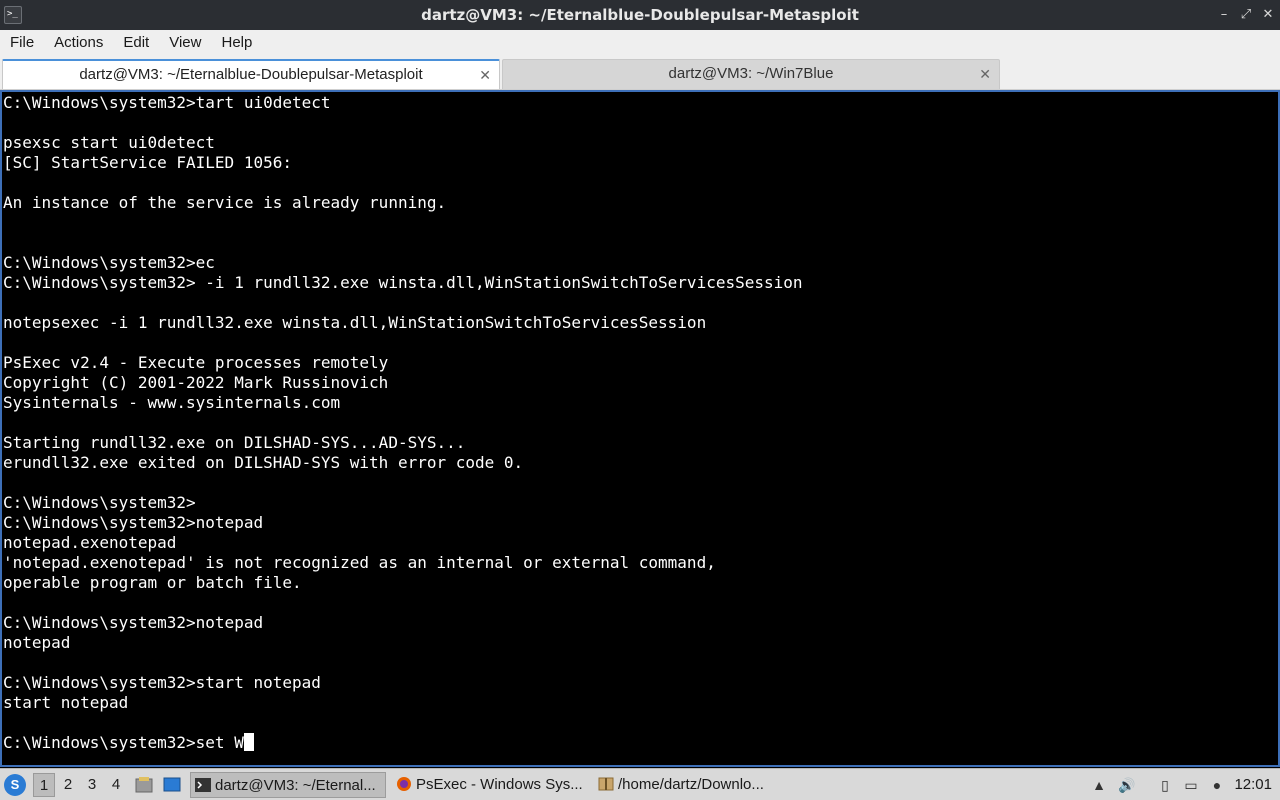 This screenshot has height=800, width=1280. Describe the element at coordinates (1217, 785) in the screenshot. I see `notification-icon: ●` at that location.